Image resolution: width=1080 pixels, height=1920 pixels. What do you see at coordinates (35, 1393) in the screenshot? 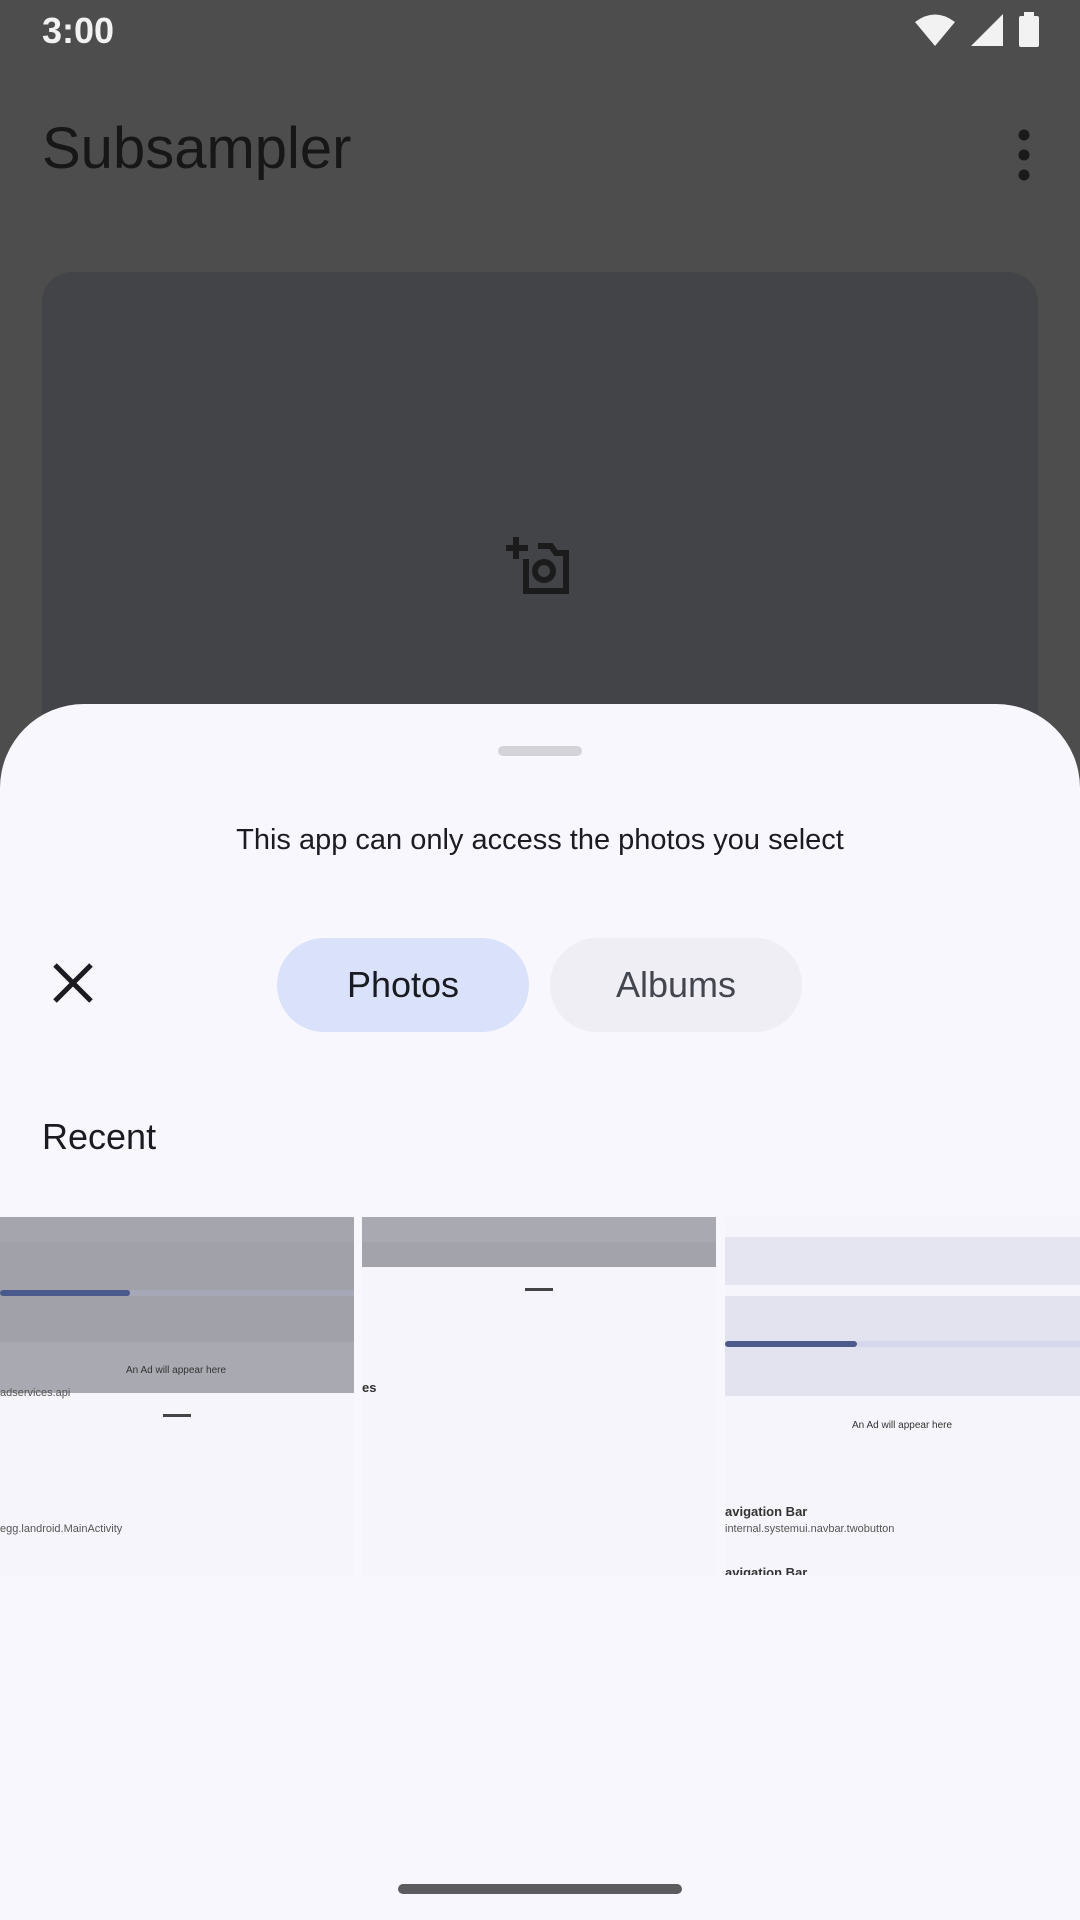
I see `thumb-text: adservices.api` at bounding box center [35, 1393].